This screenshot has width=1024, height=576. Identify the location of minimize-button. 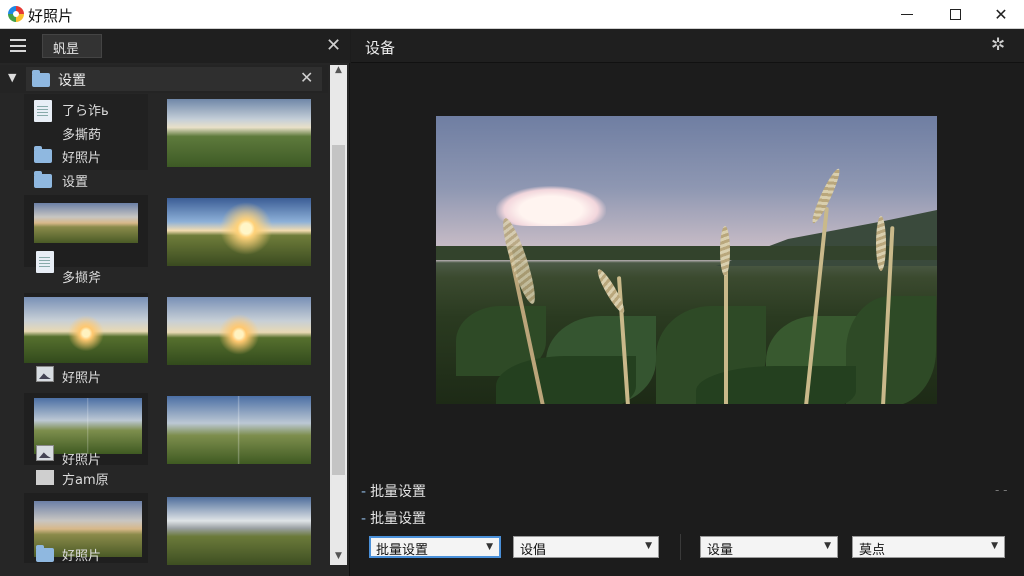
(907, 14).